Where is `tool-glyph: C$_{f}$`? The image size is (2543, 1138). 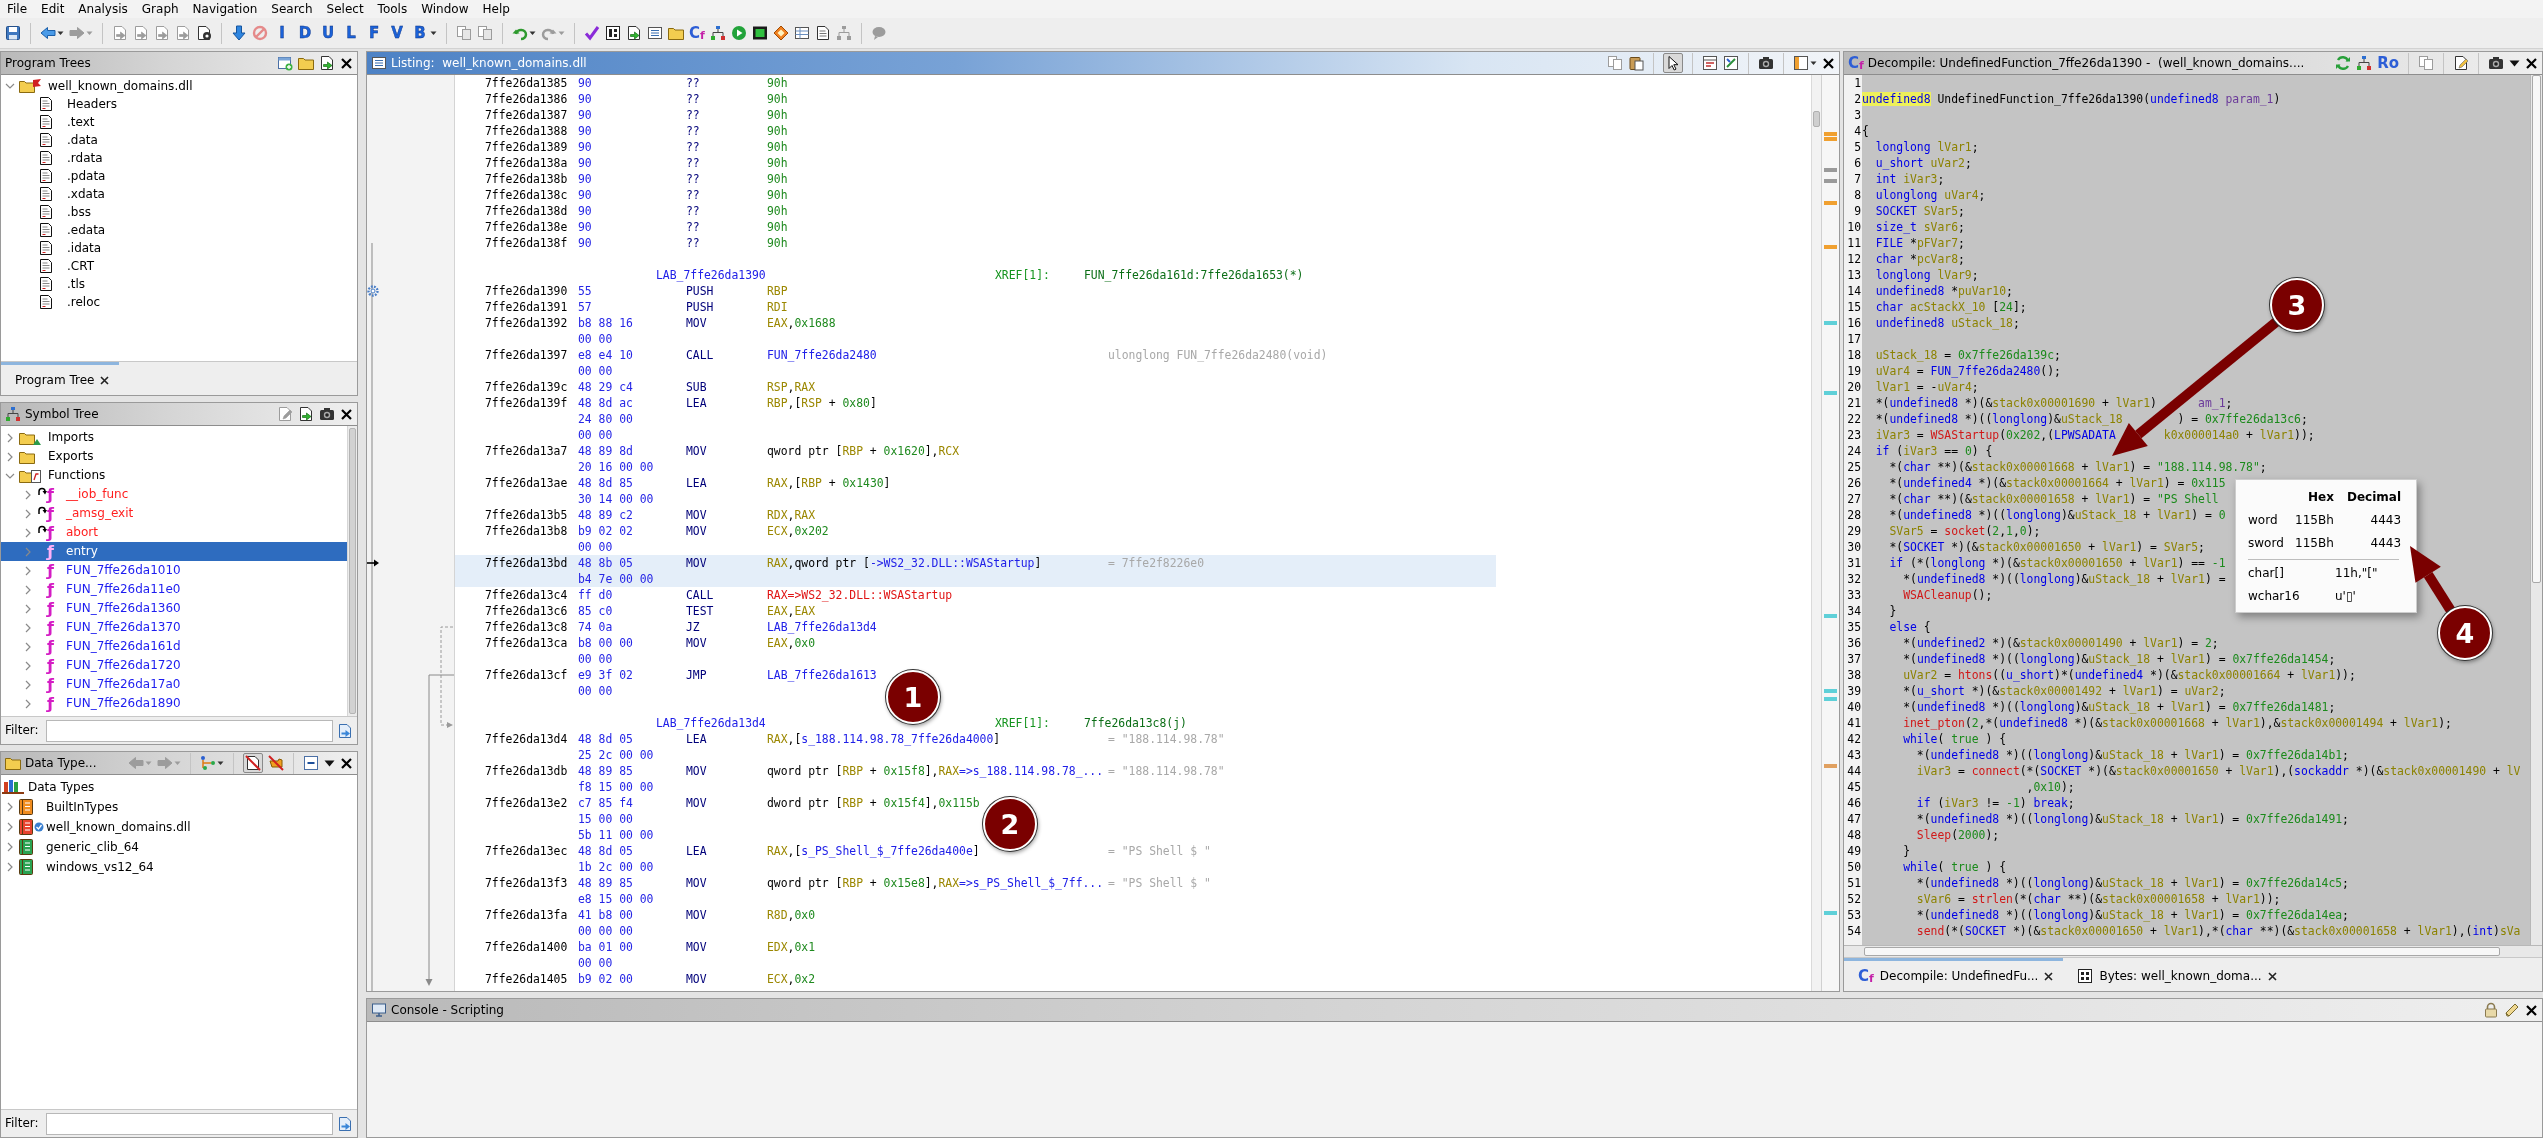
tool-glyph: C$_{f}$ is located at coordinates (697, 33).